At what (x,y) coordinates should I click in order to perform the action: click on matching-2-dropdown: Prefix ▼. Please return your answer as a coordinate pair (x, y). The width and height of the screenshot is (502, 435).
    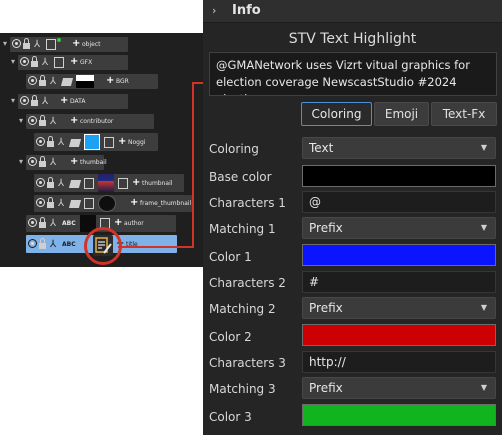
    Looking at the image, I should click on (399, 308).